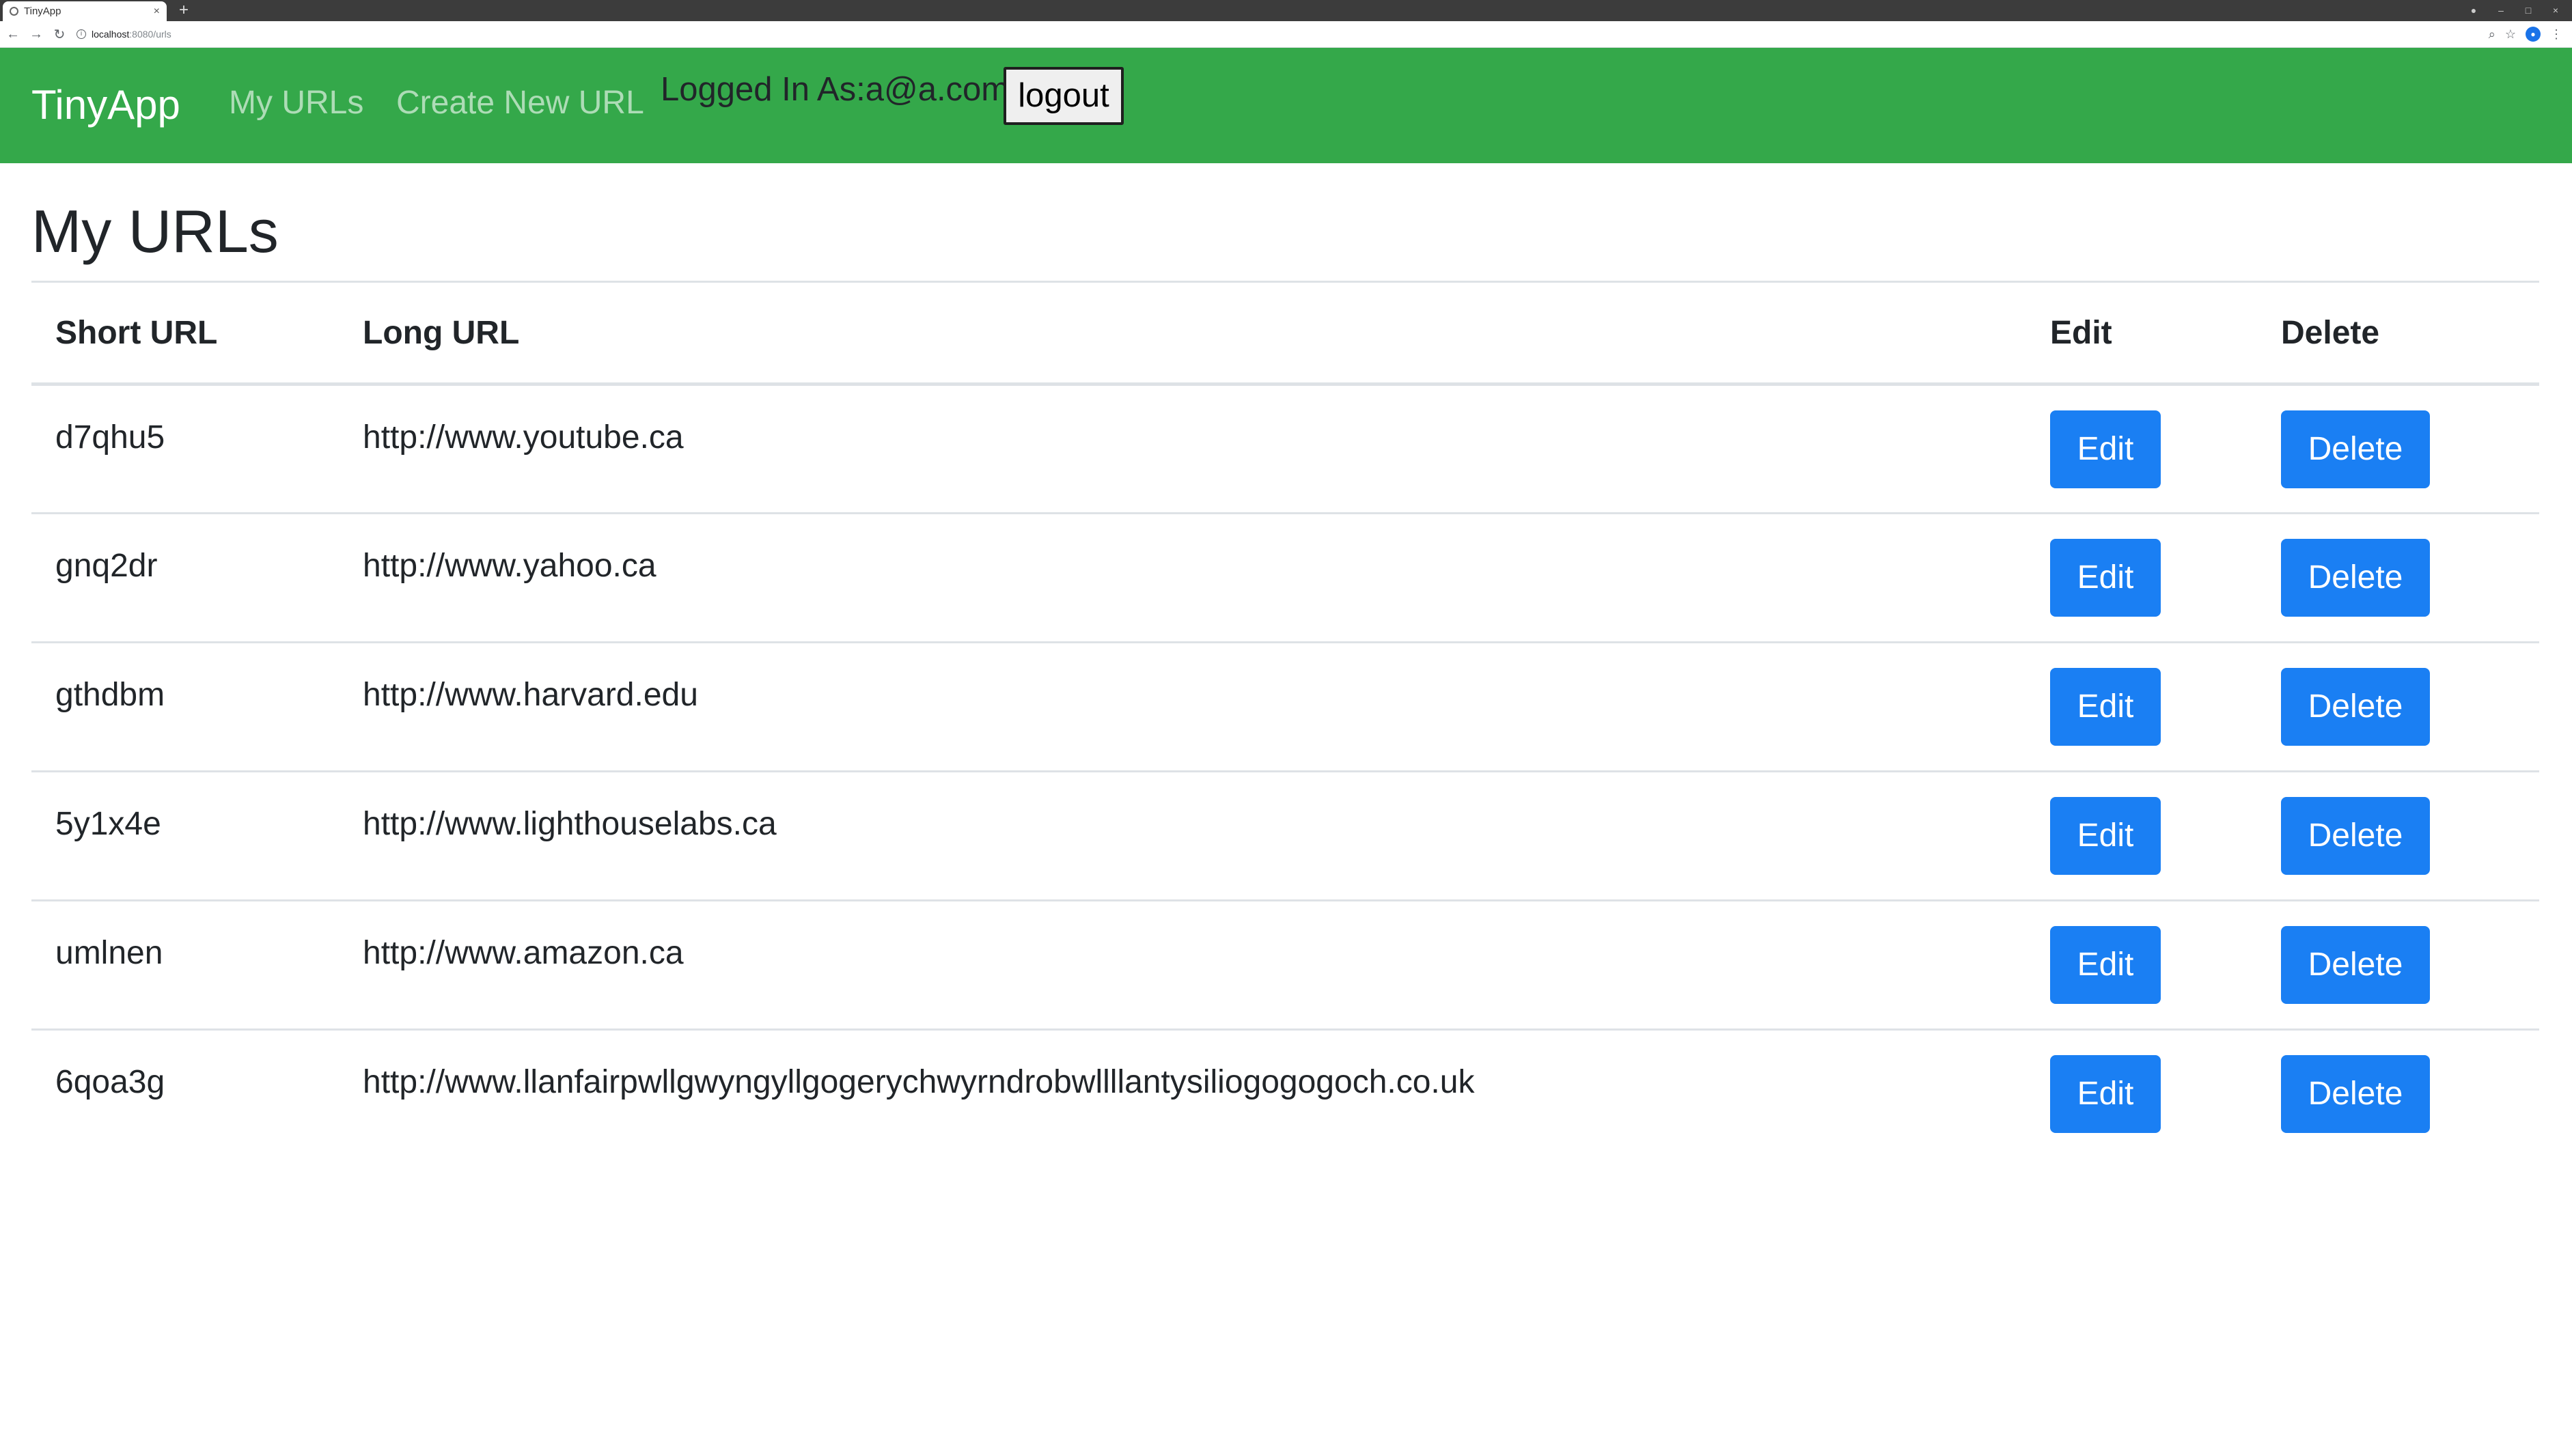 The image size is (2572, 1456). Describe the element at coordinates (1286, 10) in the screenshot. I see `browser-tabstrip: TinyApp × + ● – □ ×` at that location.